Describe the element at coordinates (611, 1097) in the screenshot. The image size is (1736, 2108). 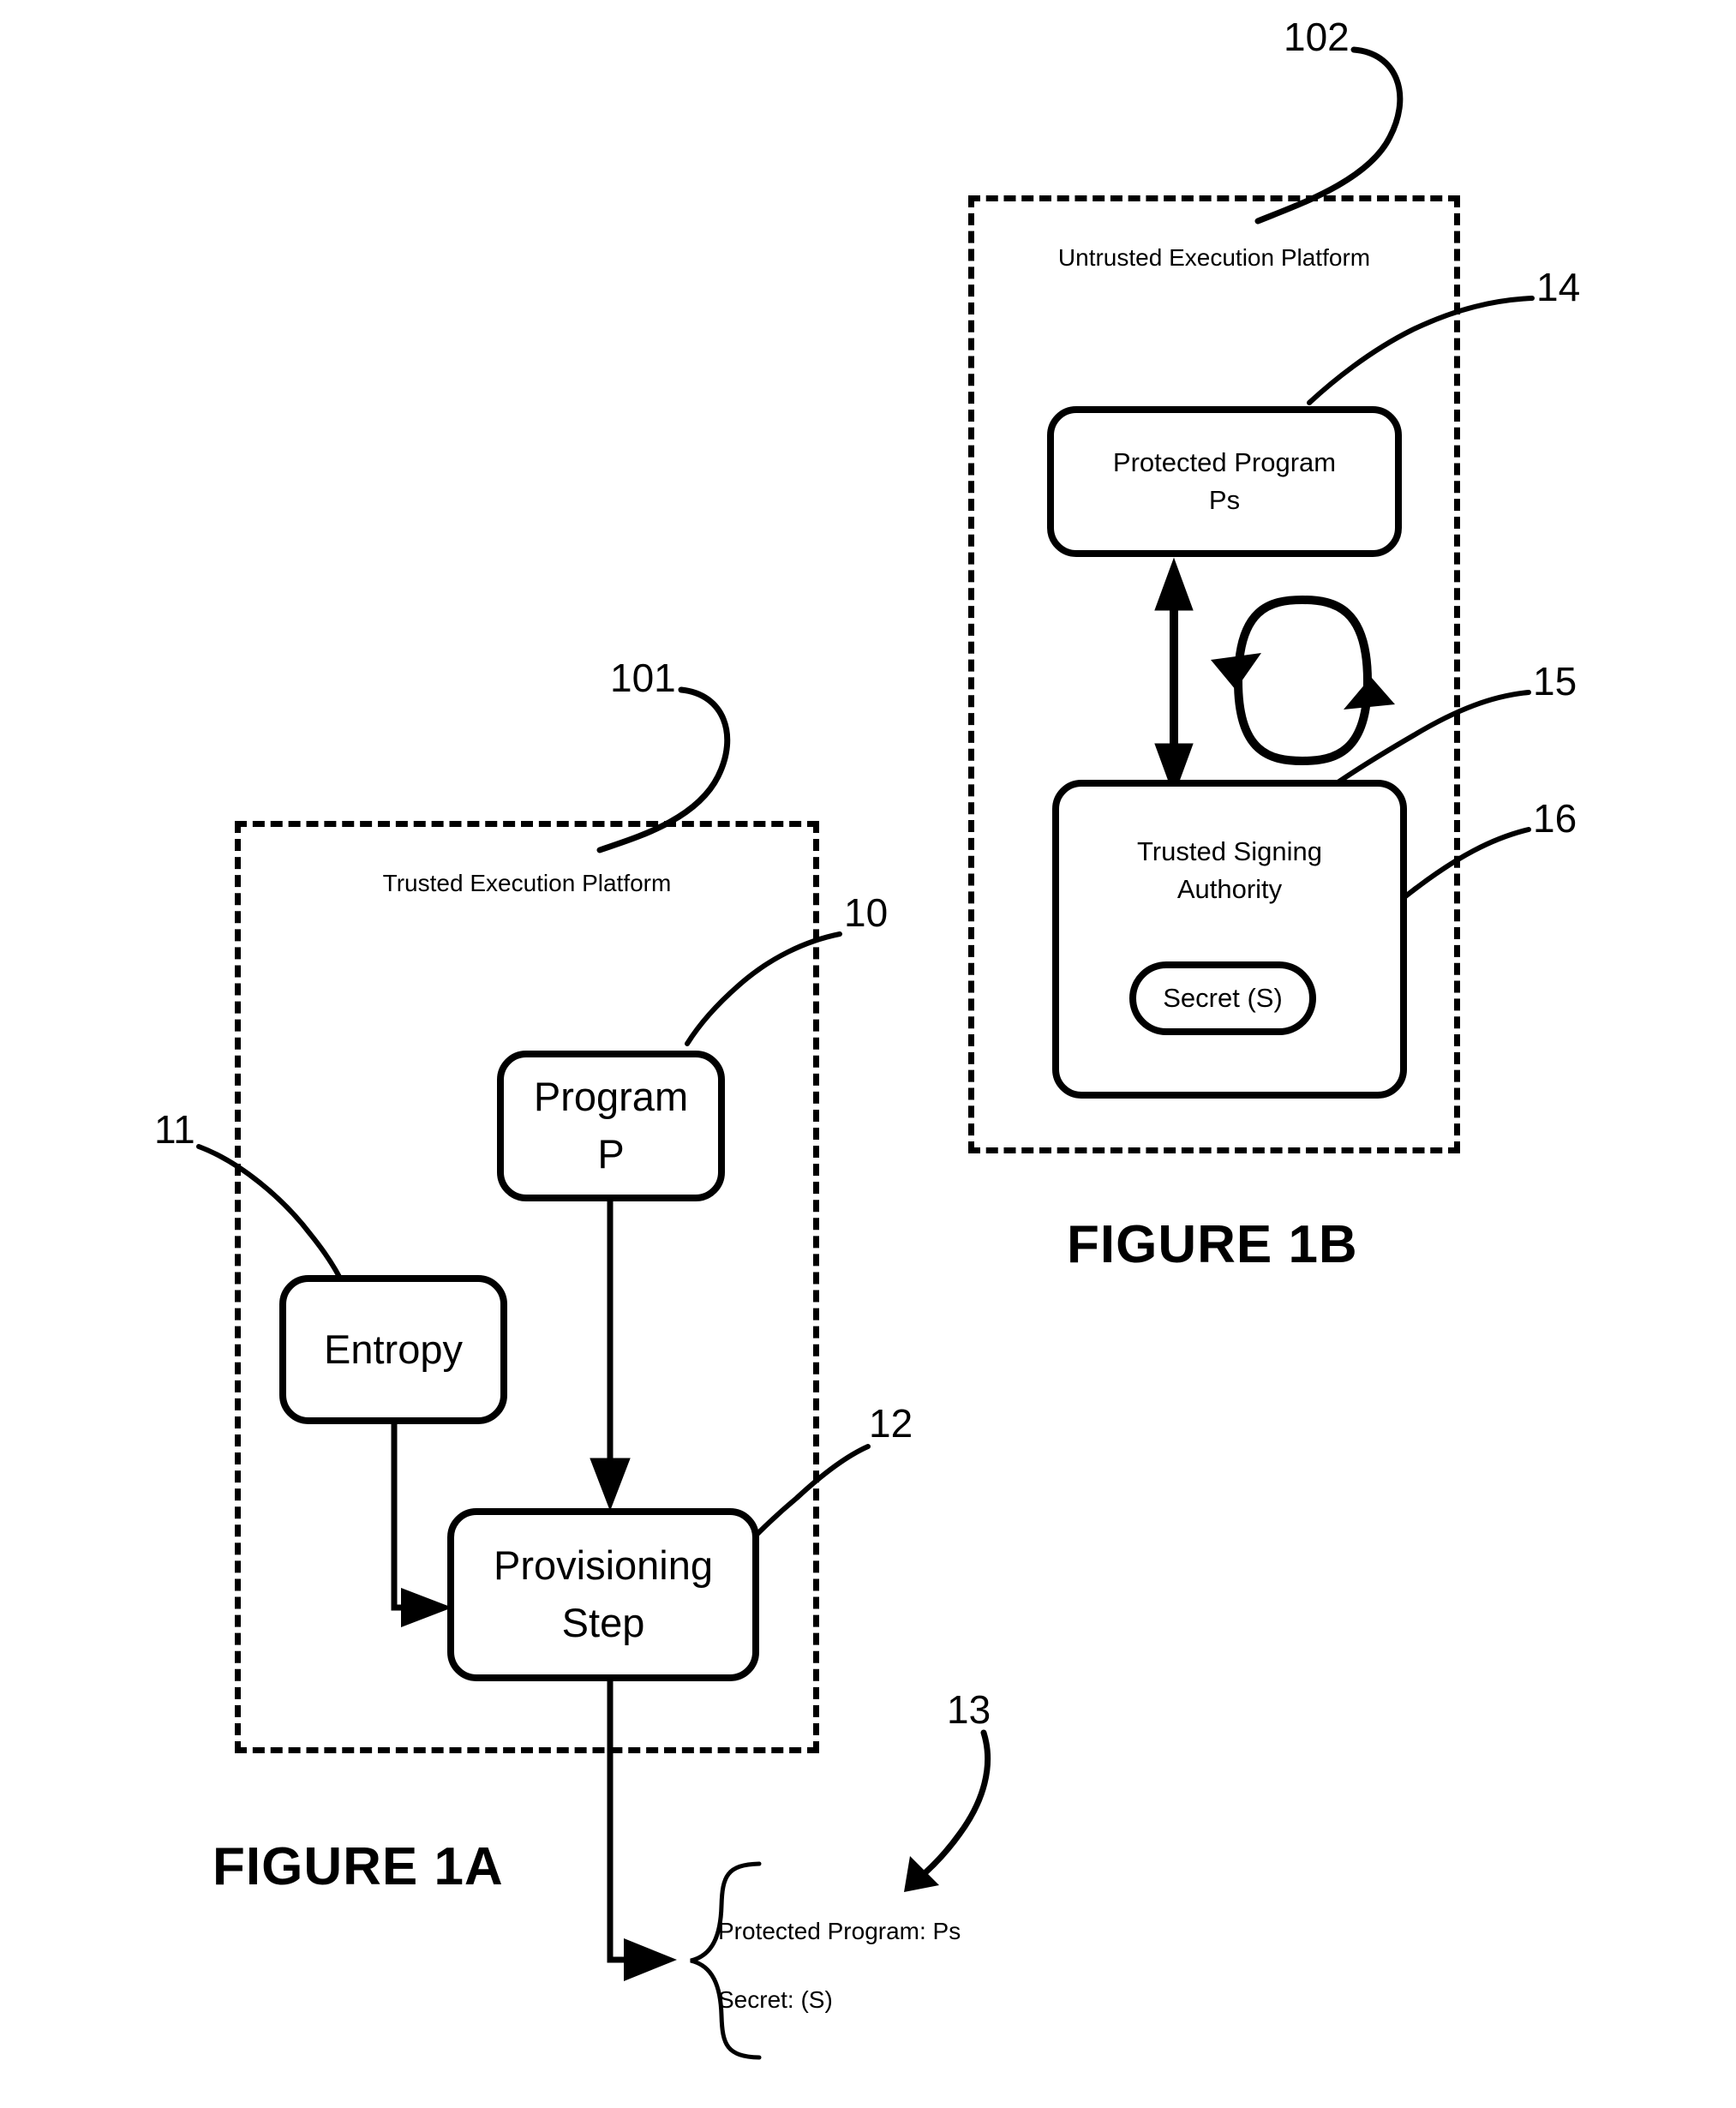
I see `program-title: Program` at that location.